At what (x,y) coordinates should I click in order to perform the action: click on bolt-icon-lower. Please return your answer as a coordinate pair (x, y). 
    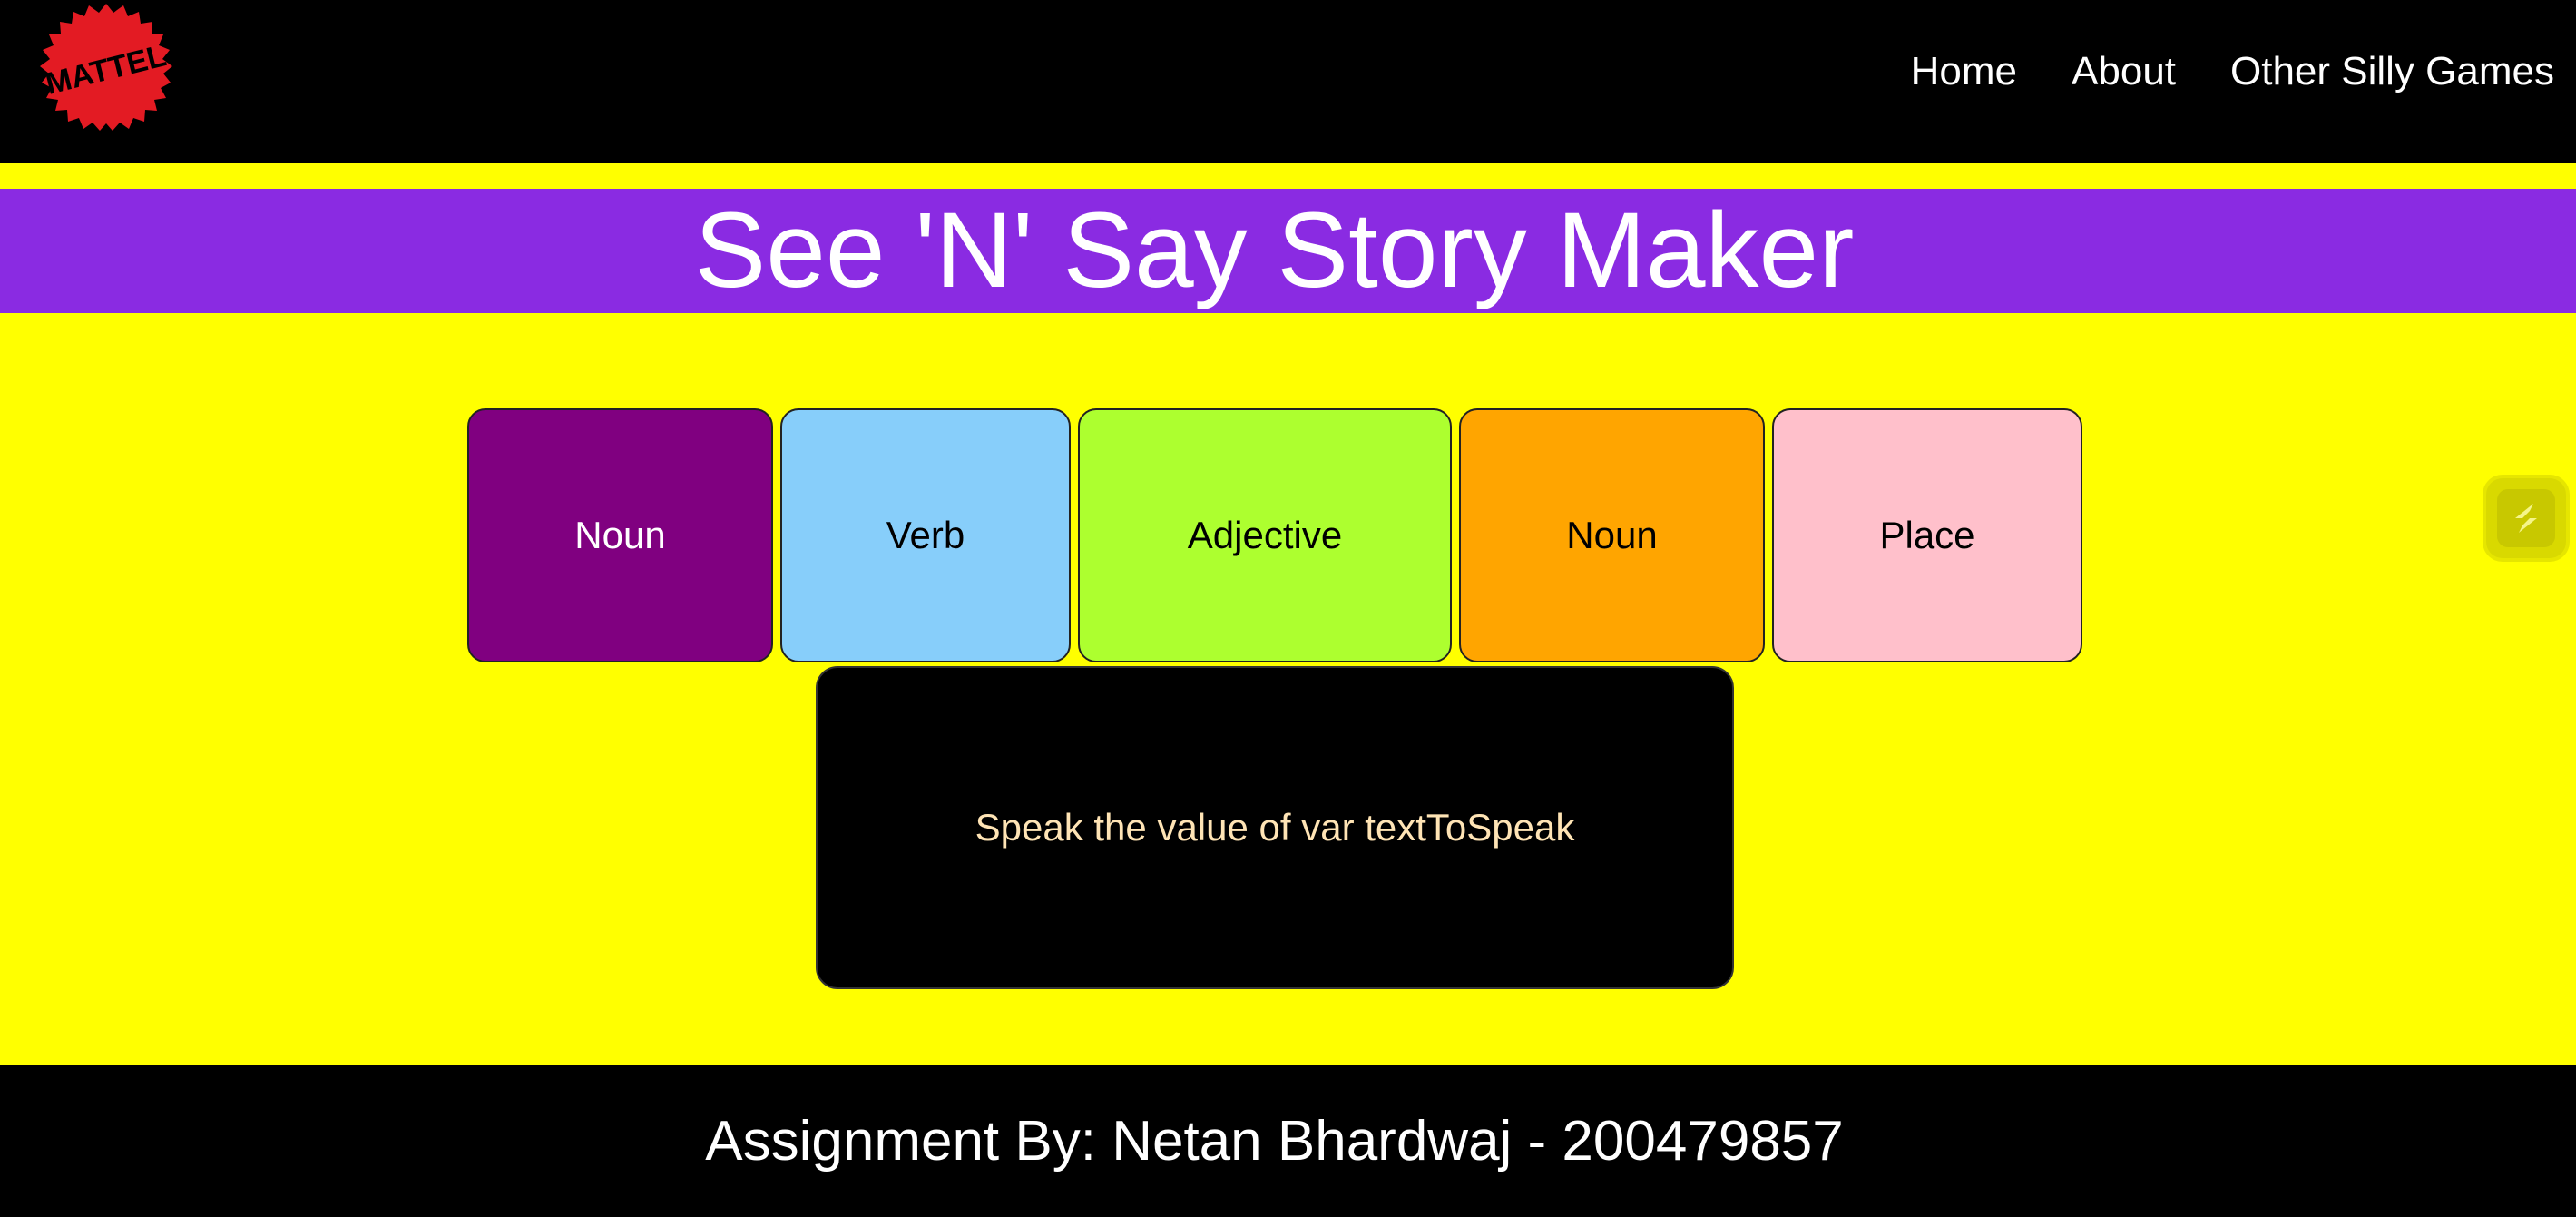
    Looking at the image, I should click on (2528, 525).